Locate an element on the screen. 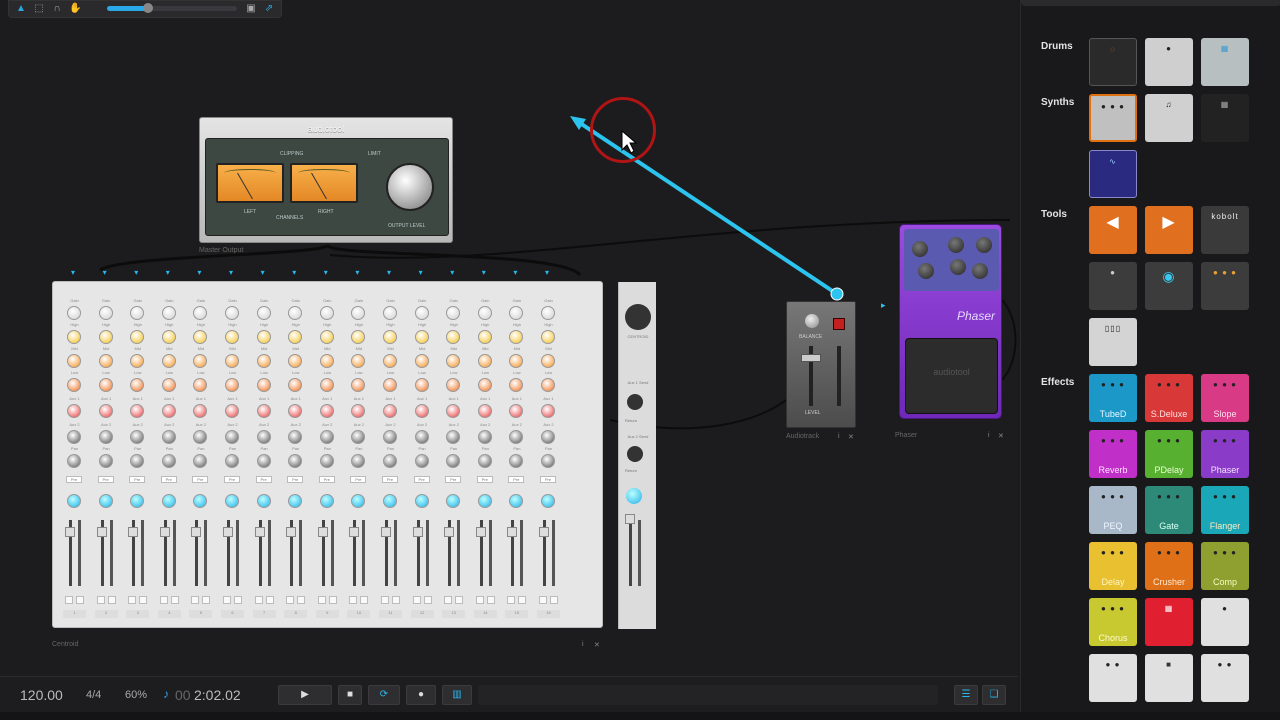 This screenshot has height=720, width=1280. tool-tile: kobolt is located at coordinates (1225, 230).